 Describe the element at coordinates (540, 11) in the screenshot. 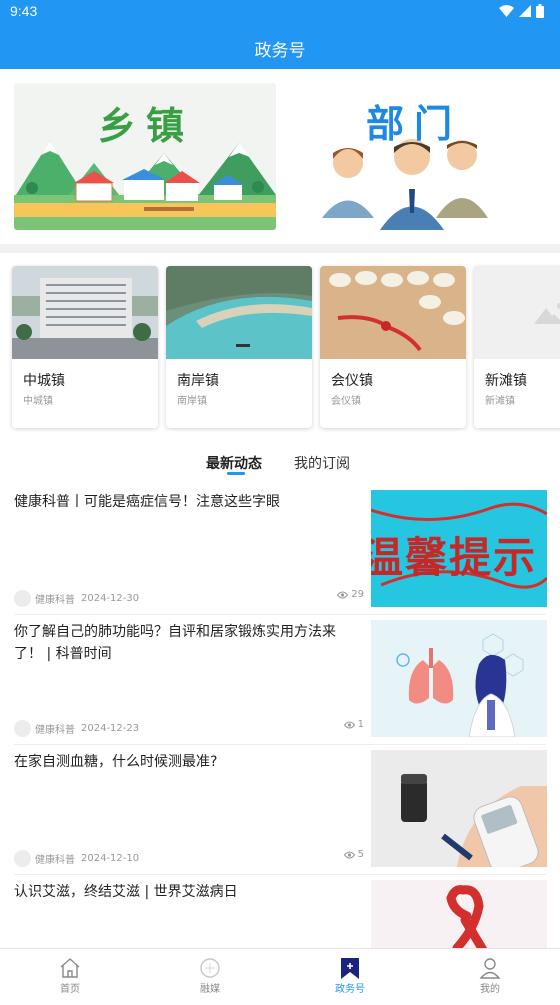

I see `battery-icon` at that location.